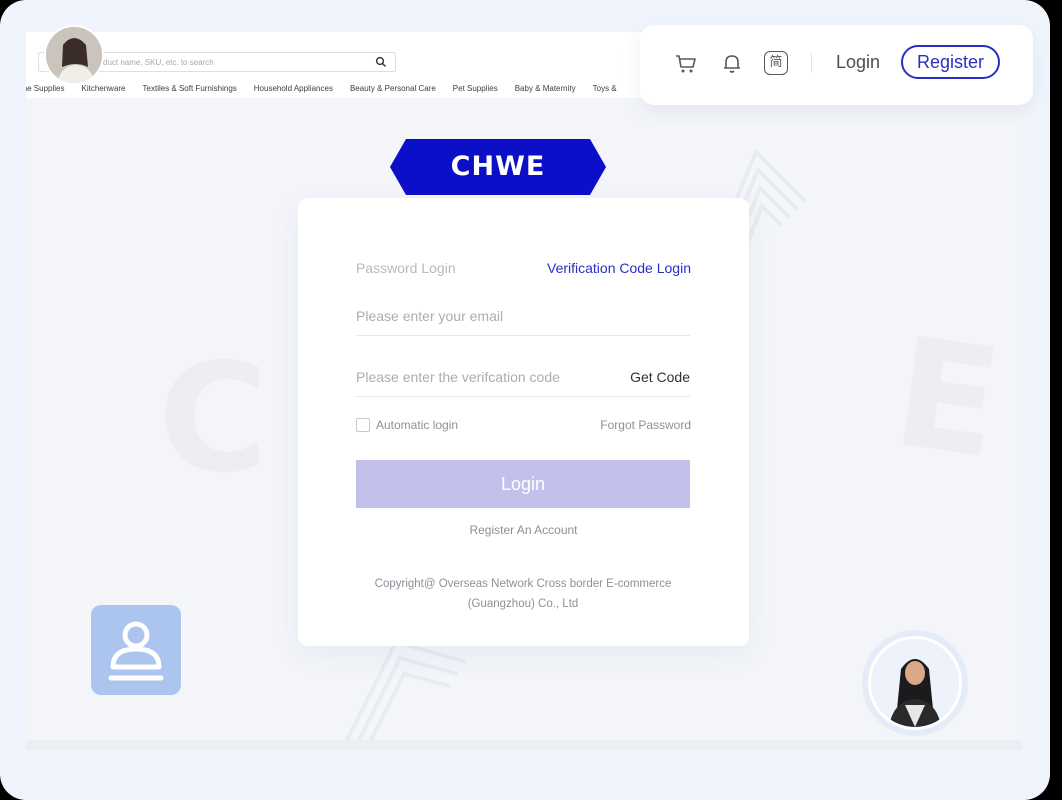  What do you see at coordinates (103, 88) in the screenshot?
I see `category-item: Kitchenware` at bounding box center [103, 88].